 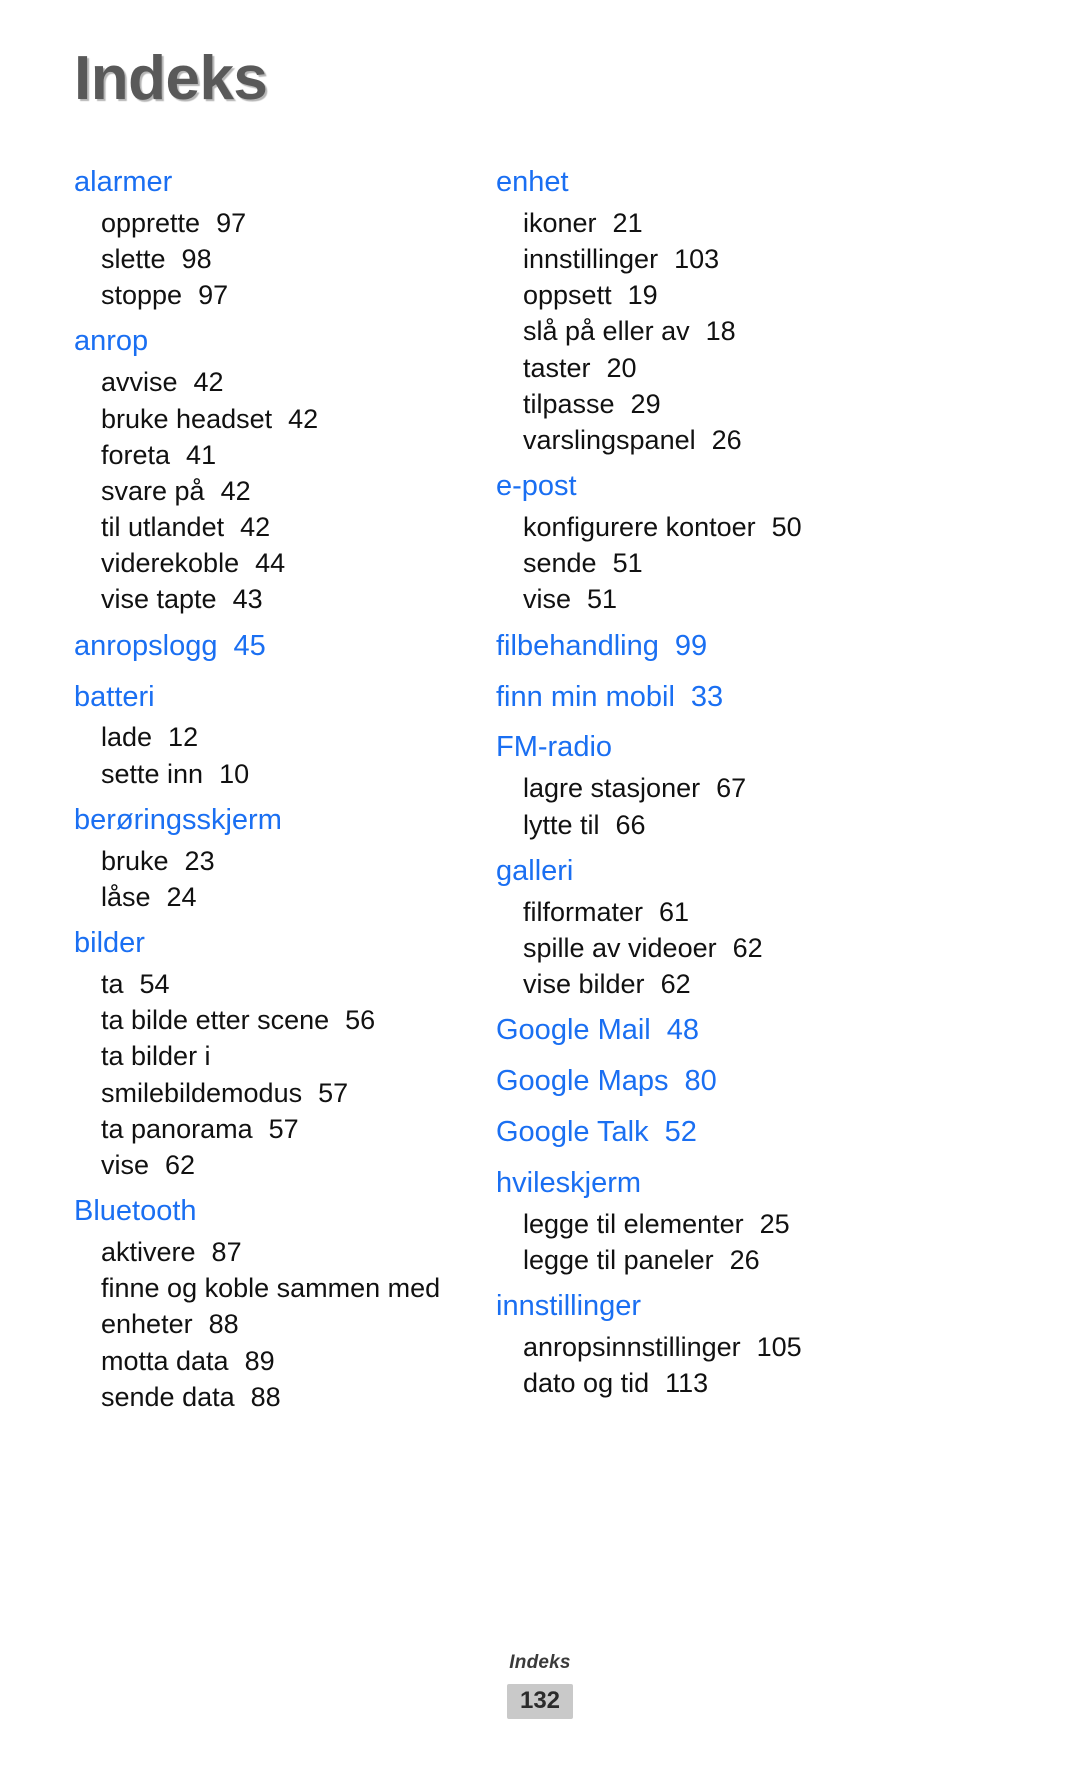 I want to click on index-group-heading: hvileskjerm, so click(x=743, y=1183).